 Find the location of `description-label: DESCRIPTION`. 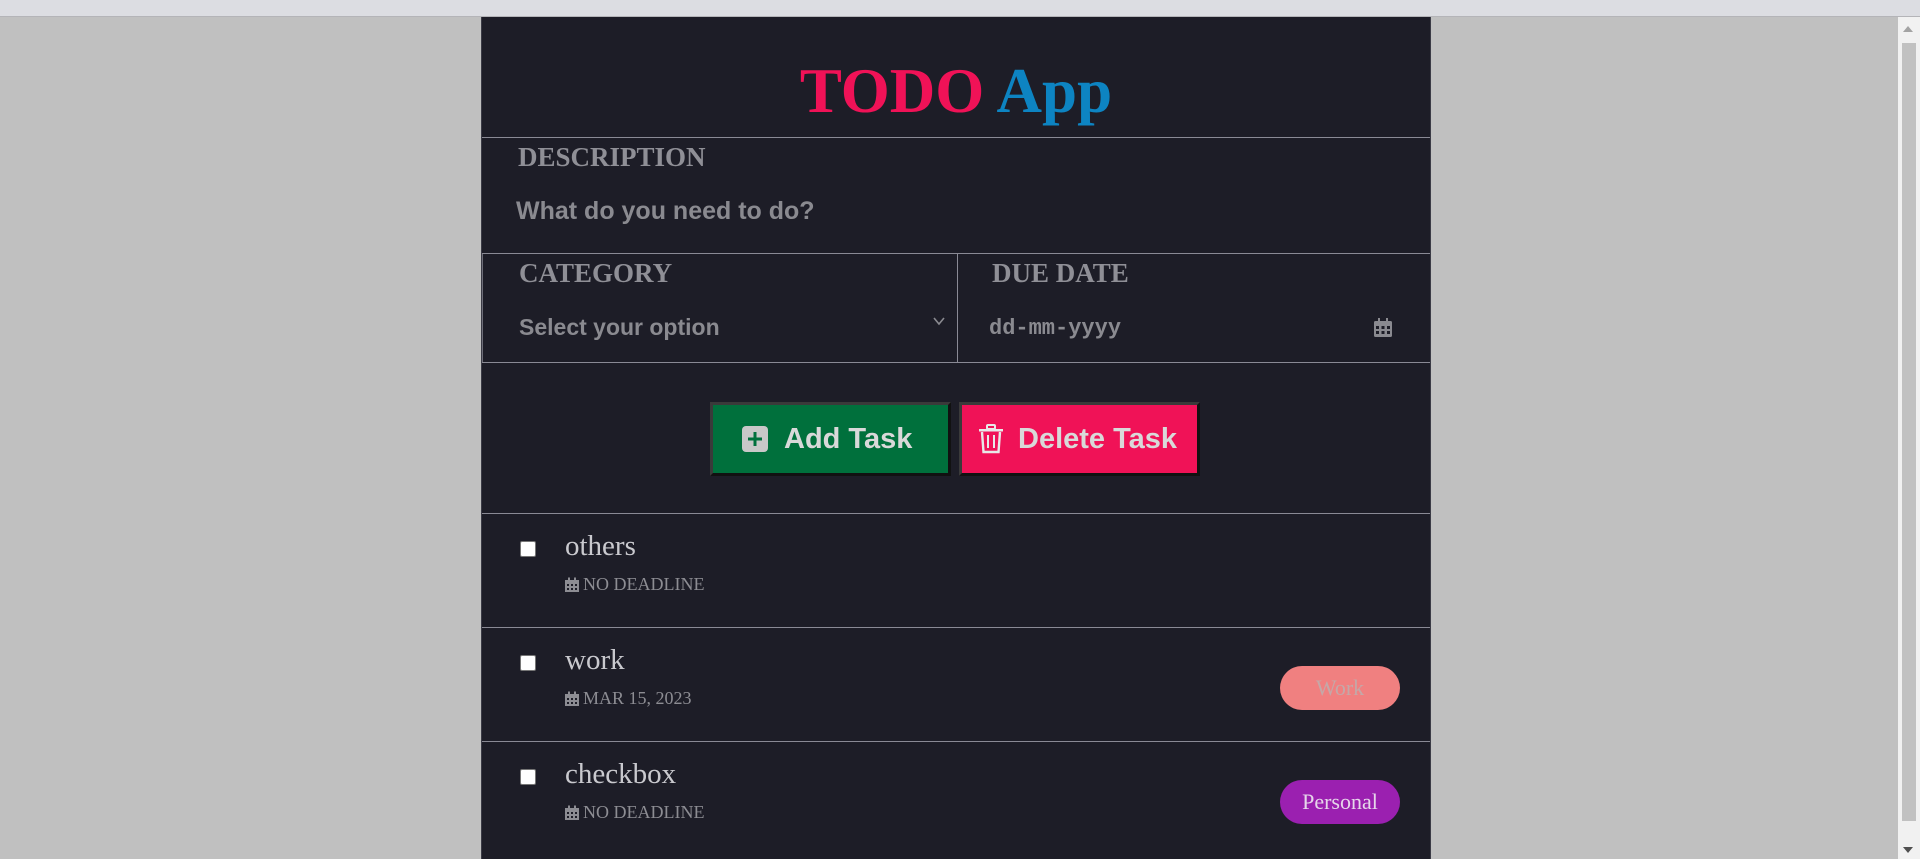

description-label: DESCRIPTION is located at coordinates (612, 157).